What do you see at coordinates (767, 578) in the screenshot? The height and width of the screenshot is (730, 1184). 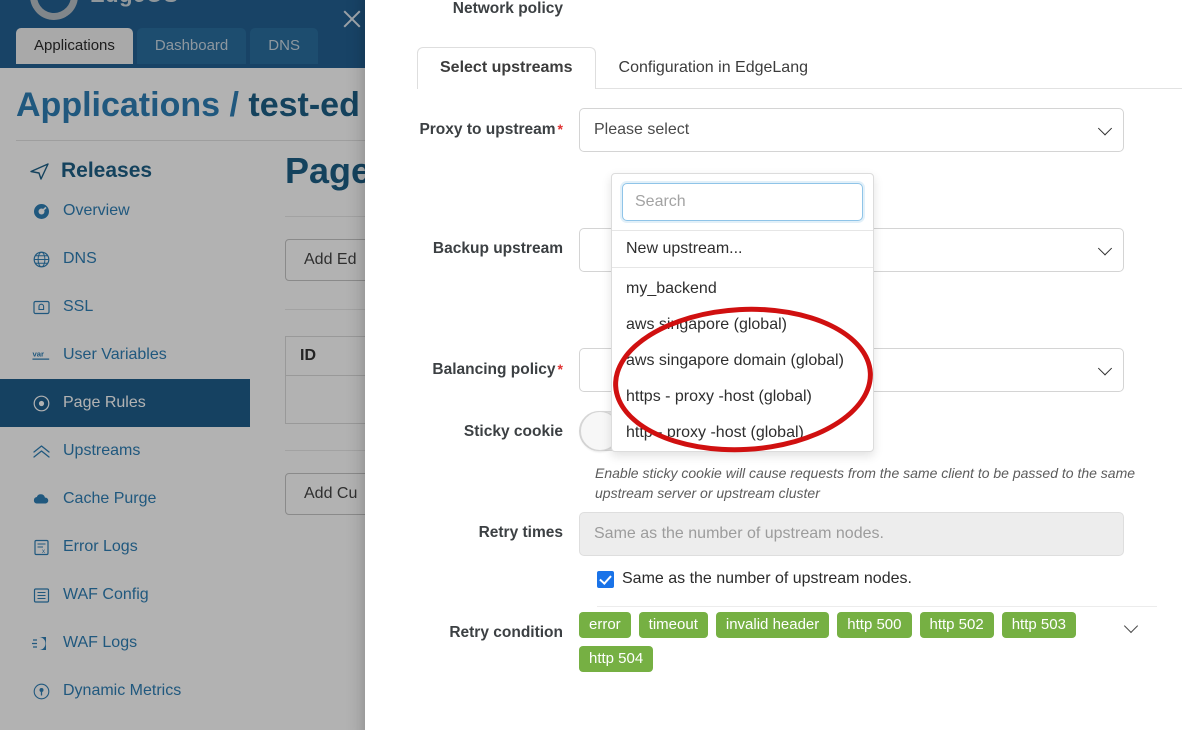 I see `retry-times-checkbox-label: Same as the number of upstream nodes.` at bounding box center [767, 578].